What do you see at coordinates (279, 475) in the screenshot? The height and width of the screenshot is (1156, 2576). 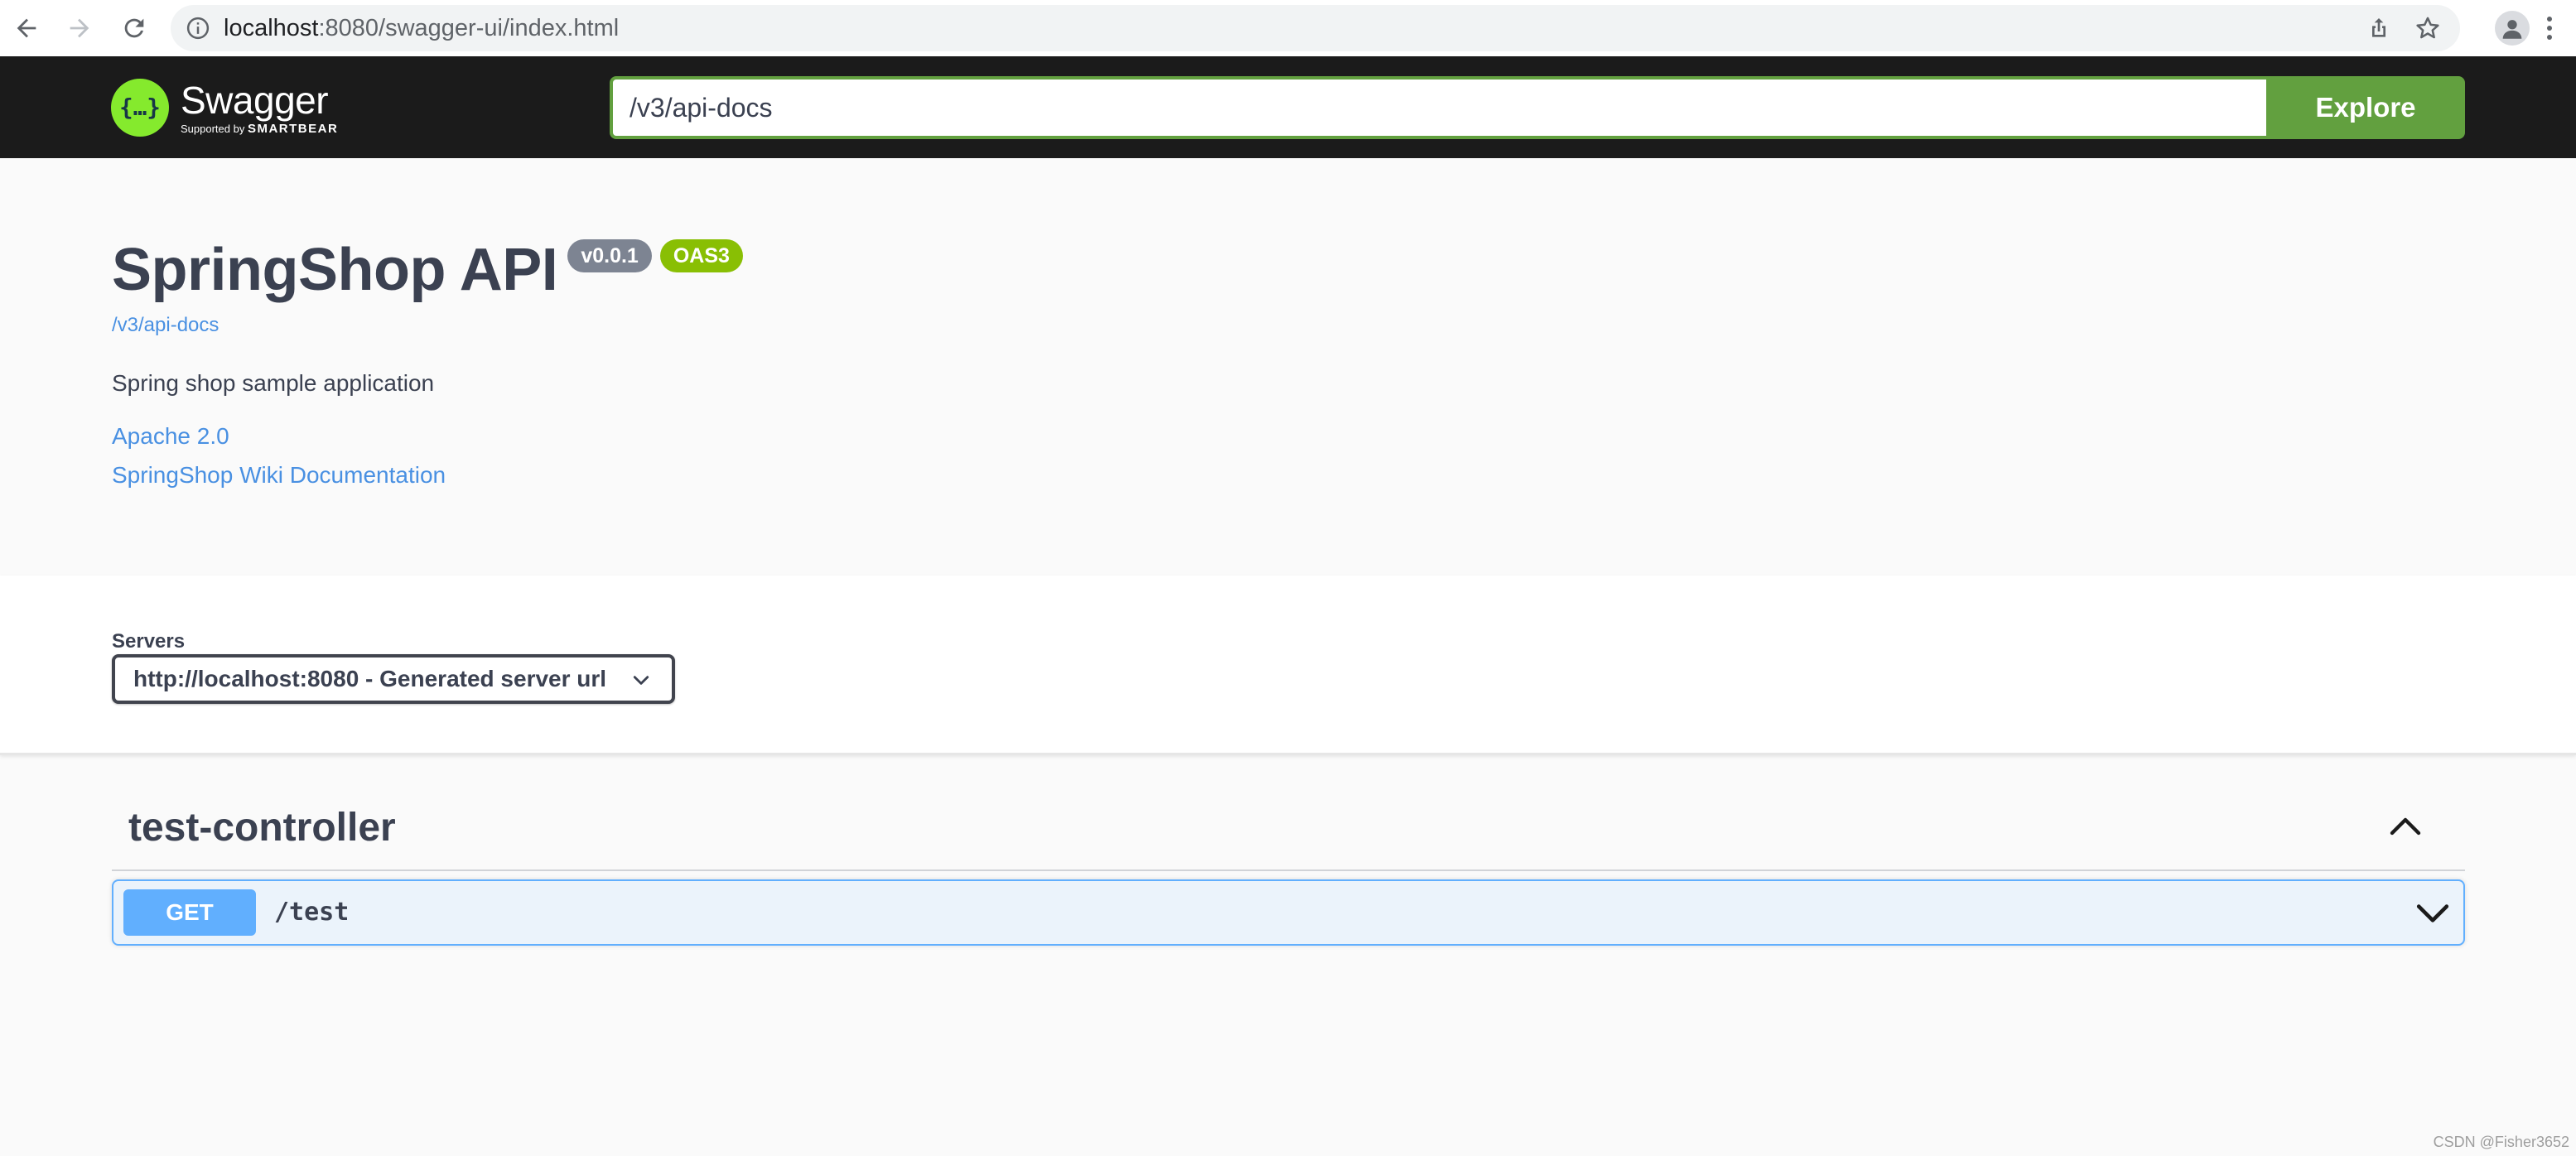 I see `external-docs-link: SpringShop Wiki Documentation` at bounding box center [279, 475].